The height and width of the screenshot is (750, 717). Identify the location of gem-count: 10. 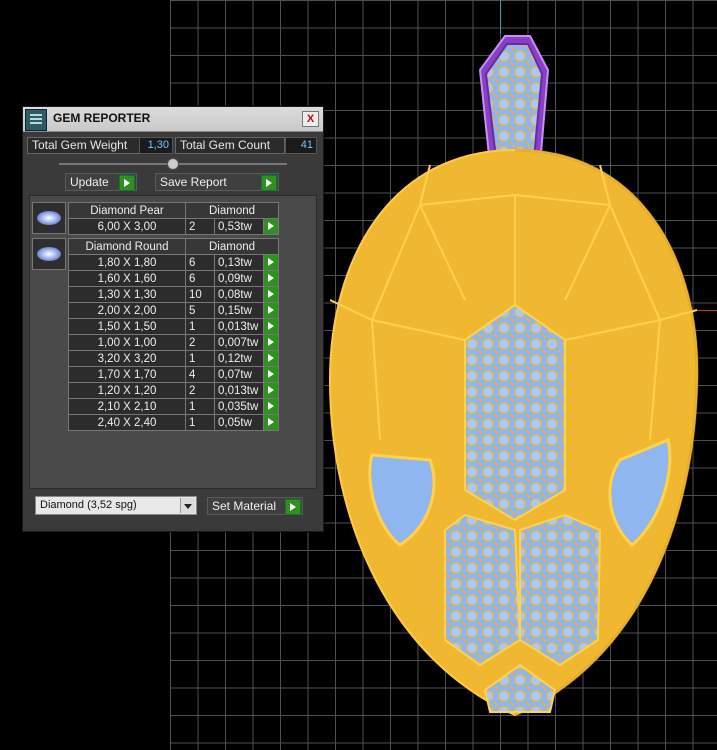
(200, 294).